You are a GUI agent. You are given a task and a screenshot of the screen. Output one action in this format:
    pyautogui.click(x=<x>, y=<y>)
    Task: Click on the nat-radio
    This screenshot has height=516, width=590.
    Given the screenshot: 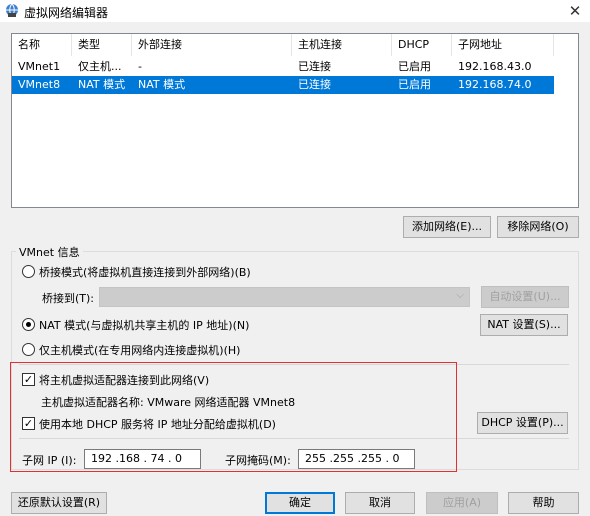 What is the action you would take?
    pyautogui.click(x=28, y=324)
    